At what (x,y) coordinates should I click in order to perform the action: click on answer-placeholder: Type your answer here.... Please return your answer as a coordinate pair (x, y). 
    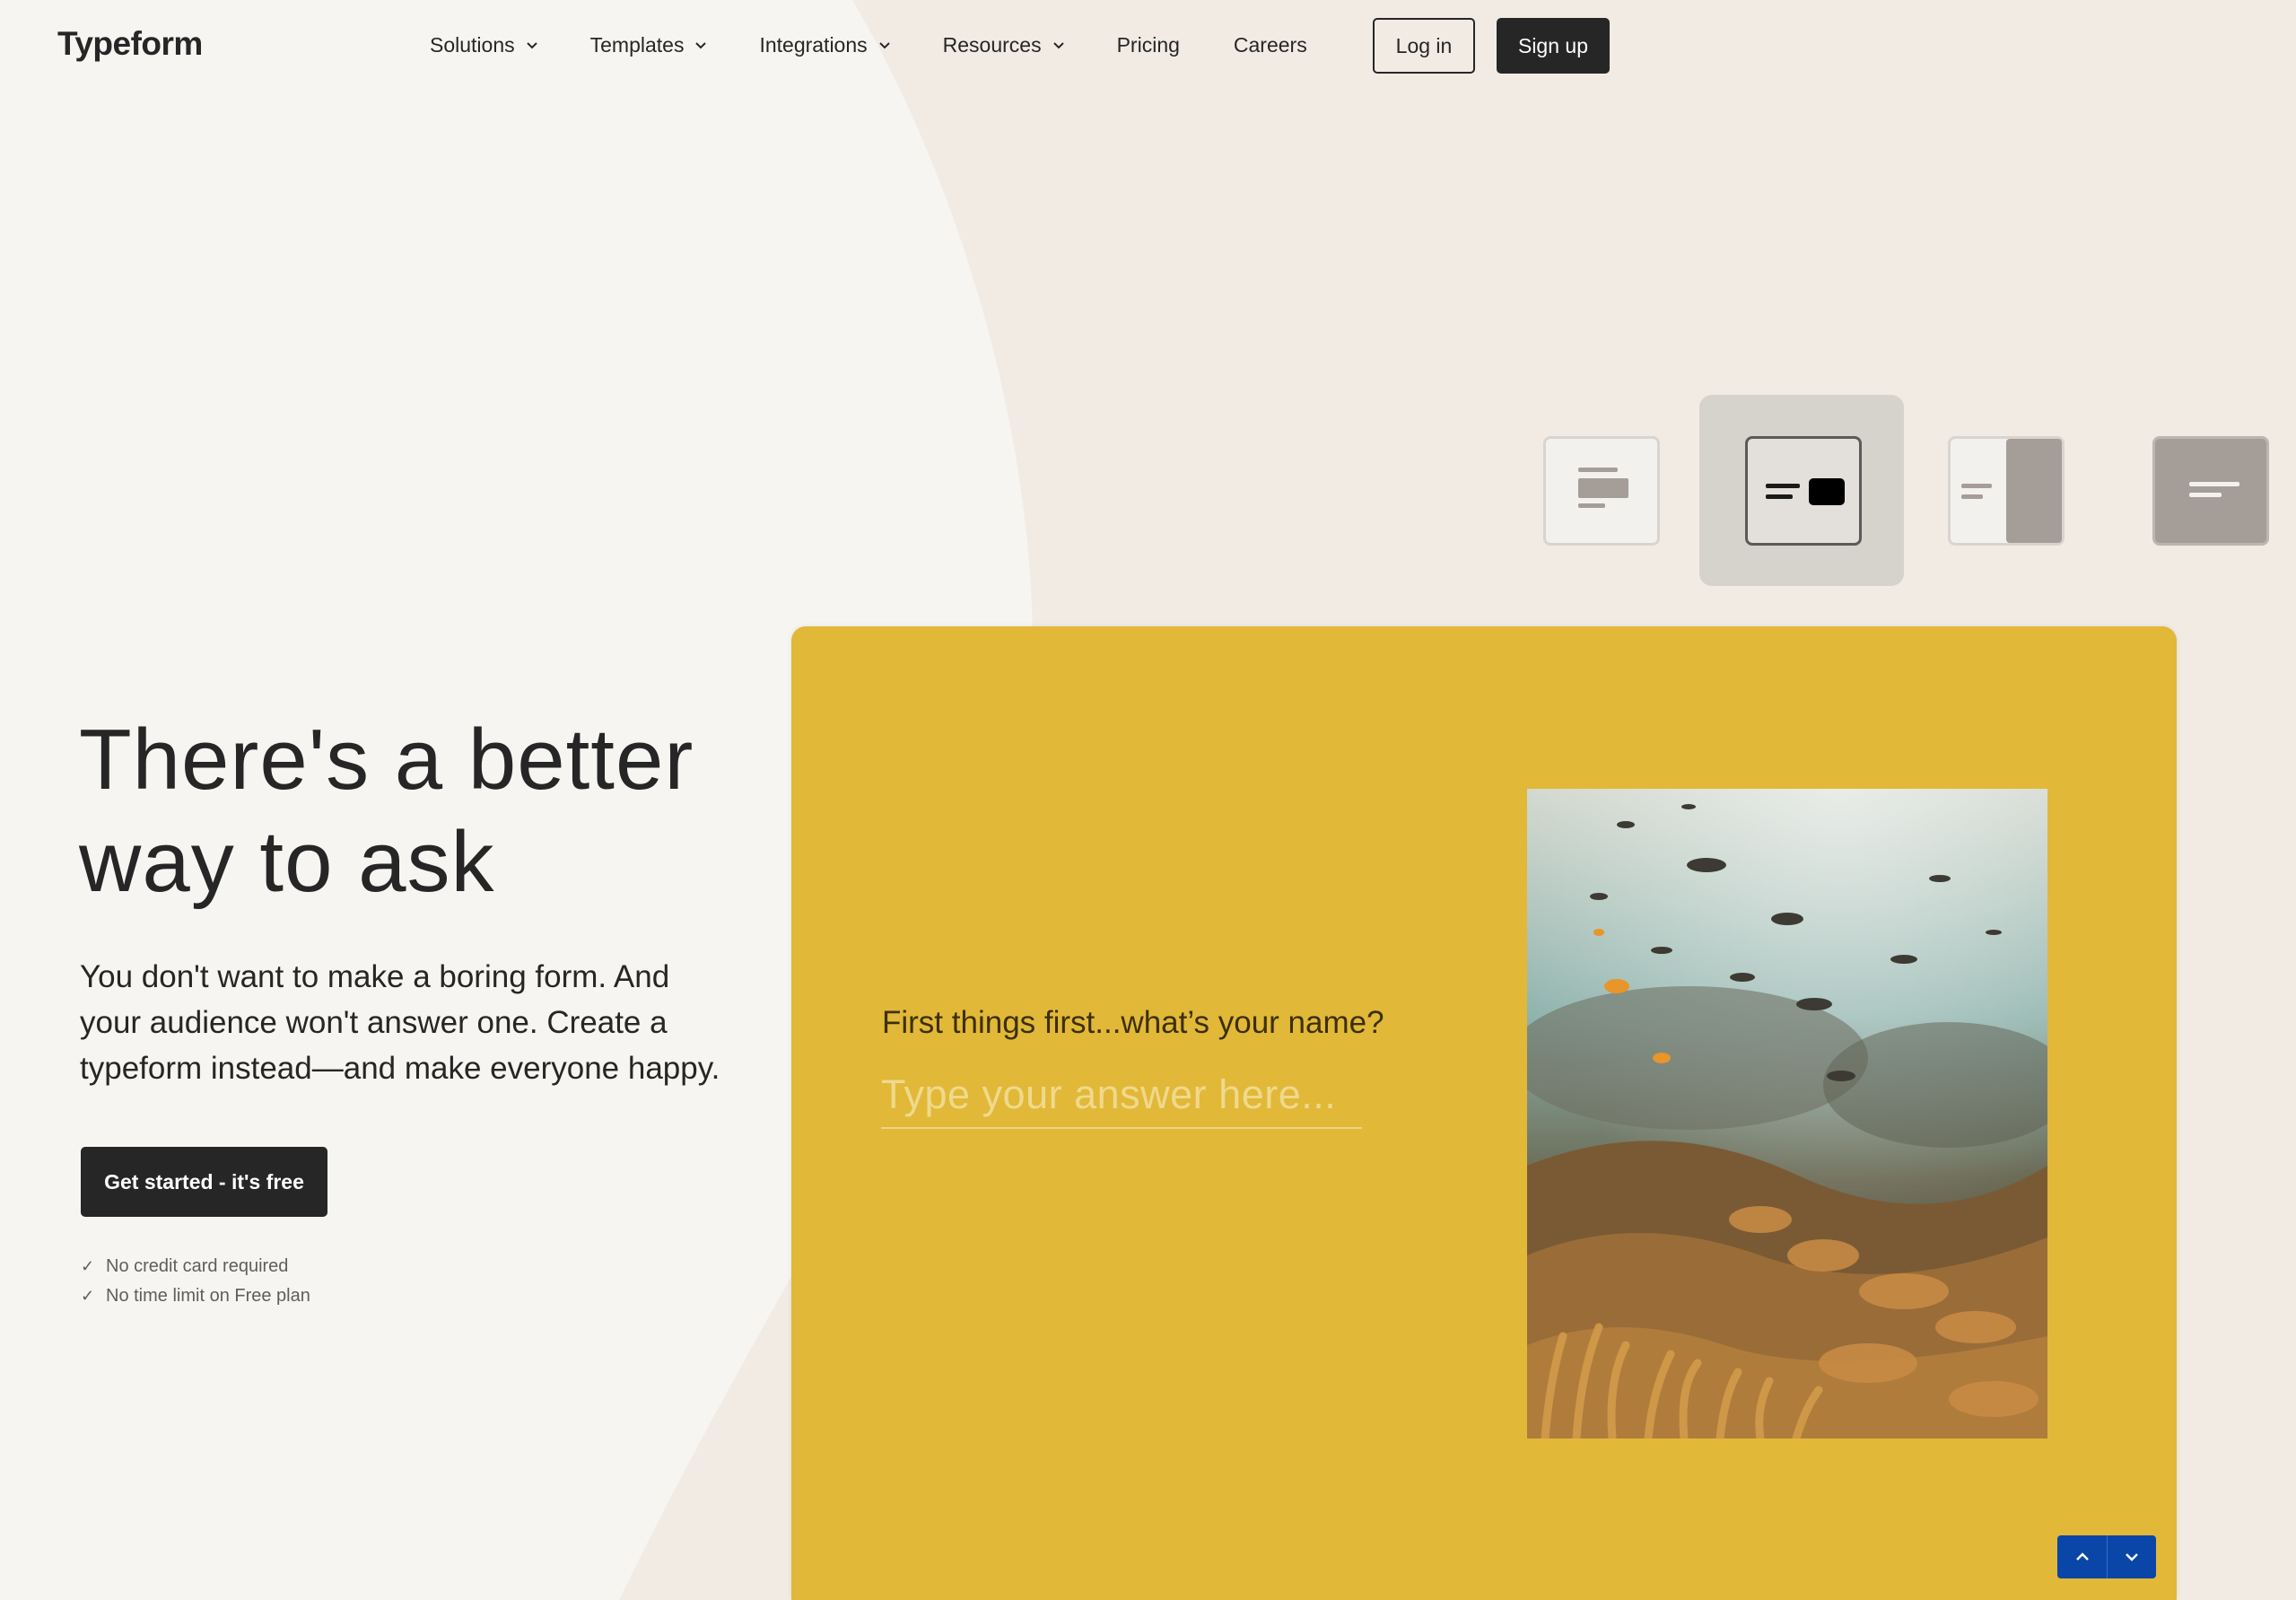
    Looking at the image, I should click on (1109, 1094).